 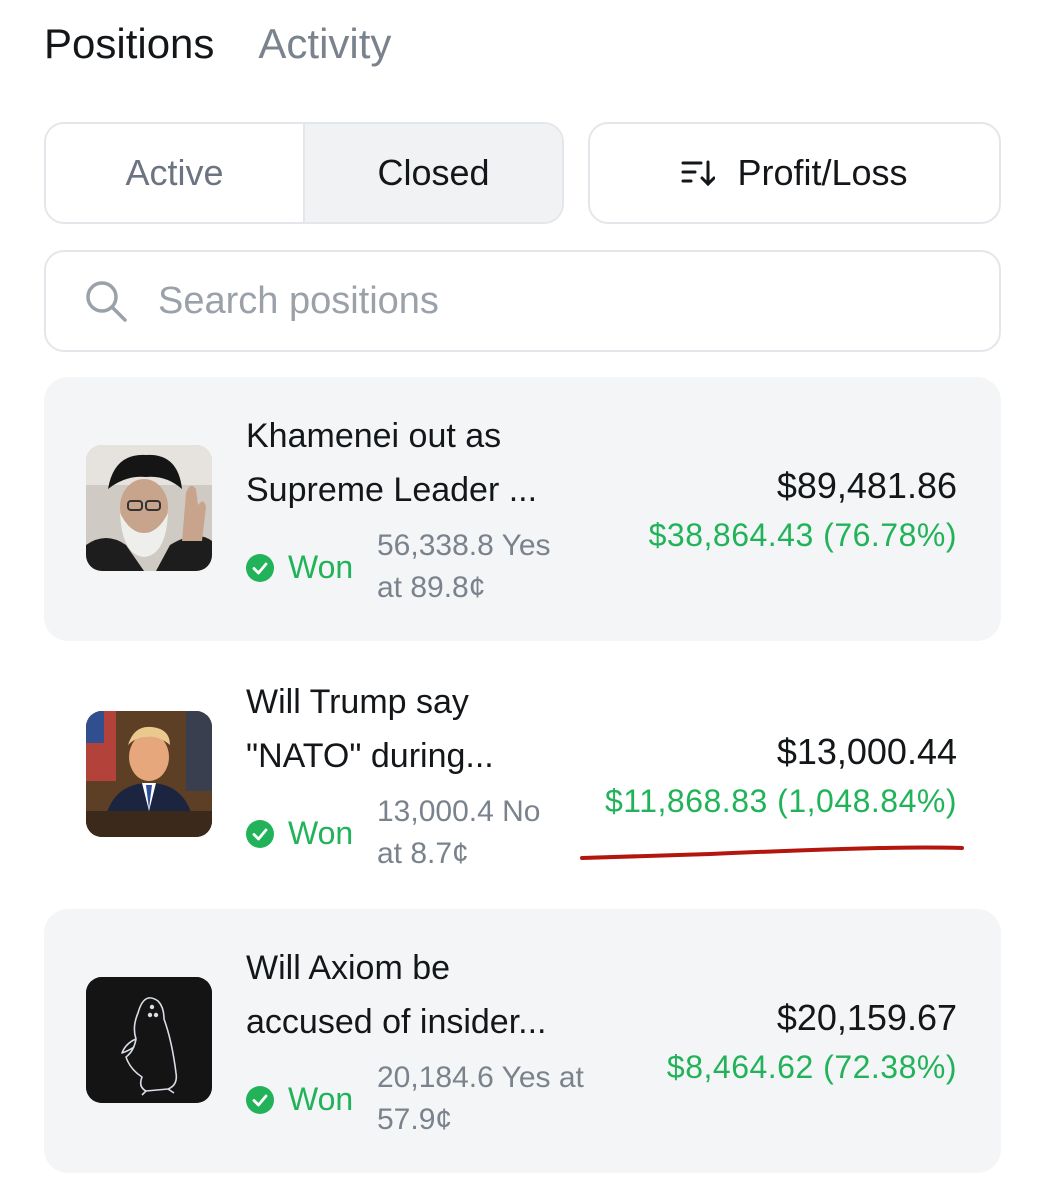 I want to click on annotation-underline, so click(x=772, y=852).